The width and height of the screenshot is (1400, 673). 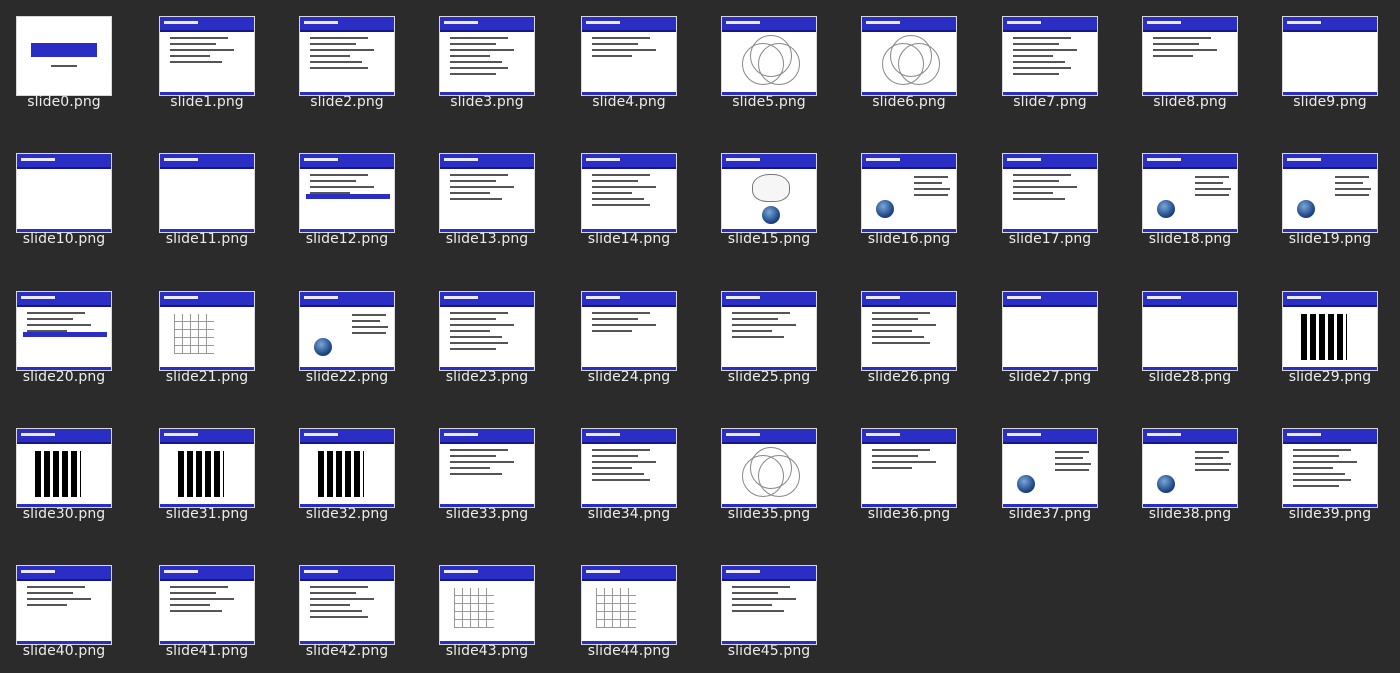 I want to click on file-item: slide29.png, so click(x=1333, y=336).